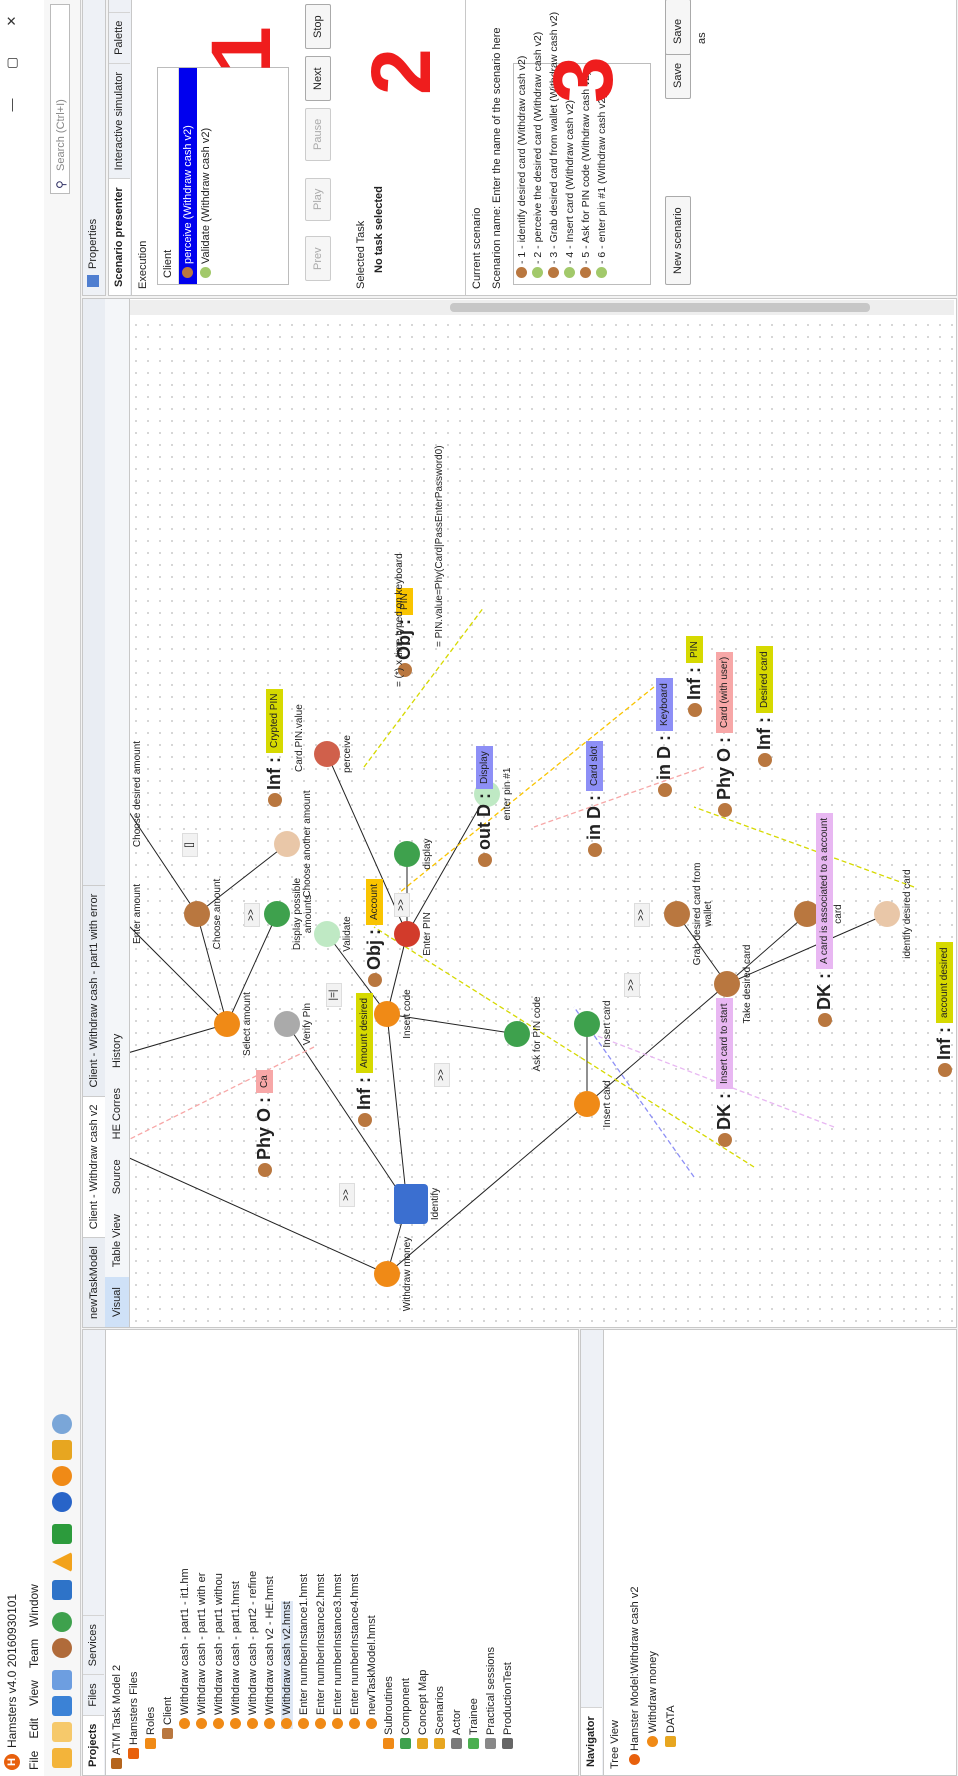 The height and width of the screenshot is (1776, 958). Describe the element at coordinates (374, 932) in the screenshot. I see `data-element: Obj : Account` at that location.